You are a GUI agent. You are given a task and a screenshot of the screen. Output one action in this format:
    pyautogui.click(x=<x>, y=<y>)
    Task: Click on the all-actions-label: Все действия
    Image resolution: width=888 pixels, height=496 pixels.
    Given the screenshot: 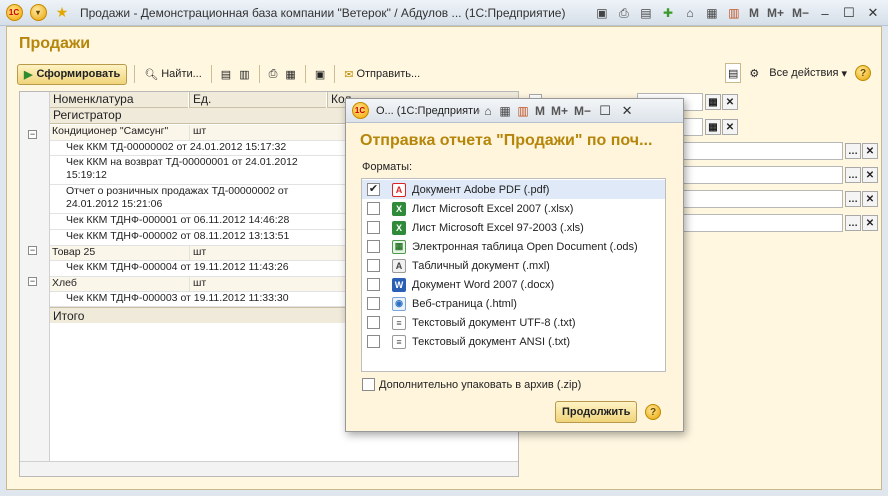 What is the action you would take?
    pyautogui.click(x=804, y=73)
    